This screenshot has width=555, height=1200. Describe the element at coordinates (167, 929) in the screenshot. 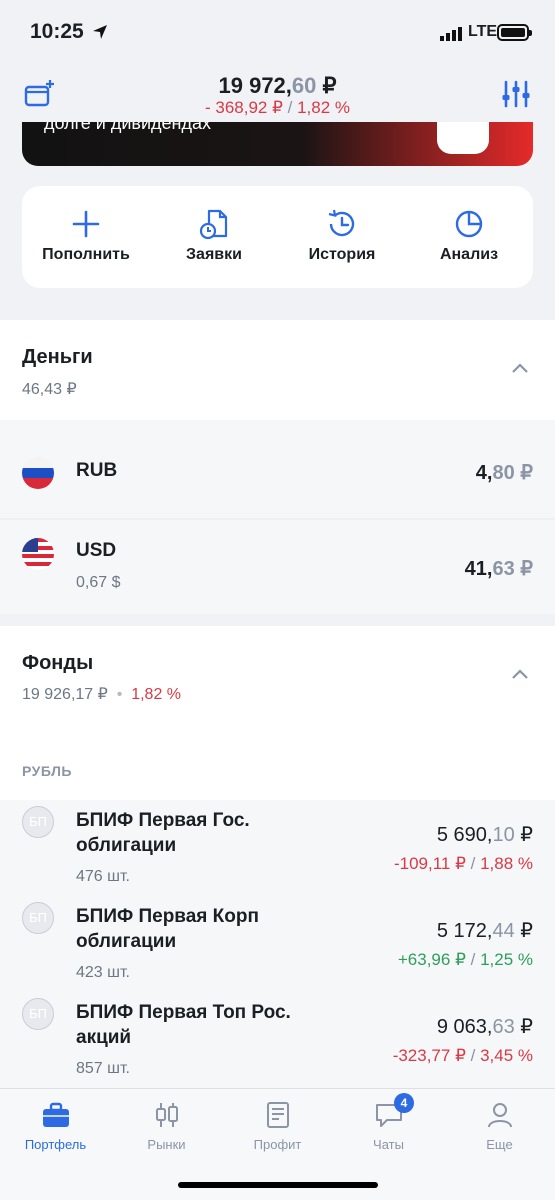

I see `fund-name: БПИФ Первая Корп облигации` at that location.